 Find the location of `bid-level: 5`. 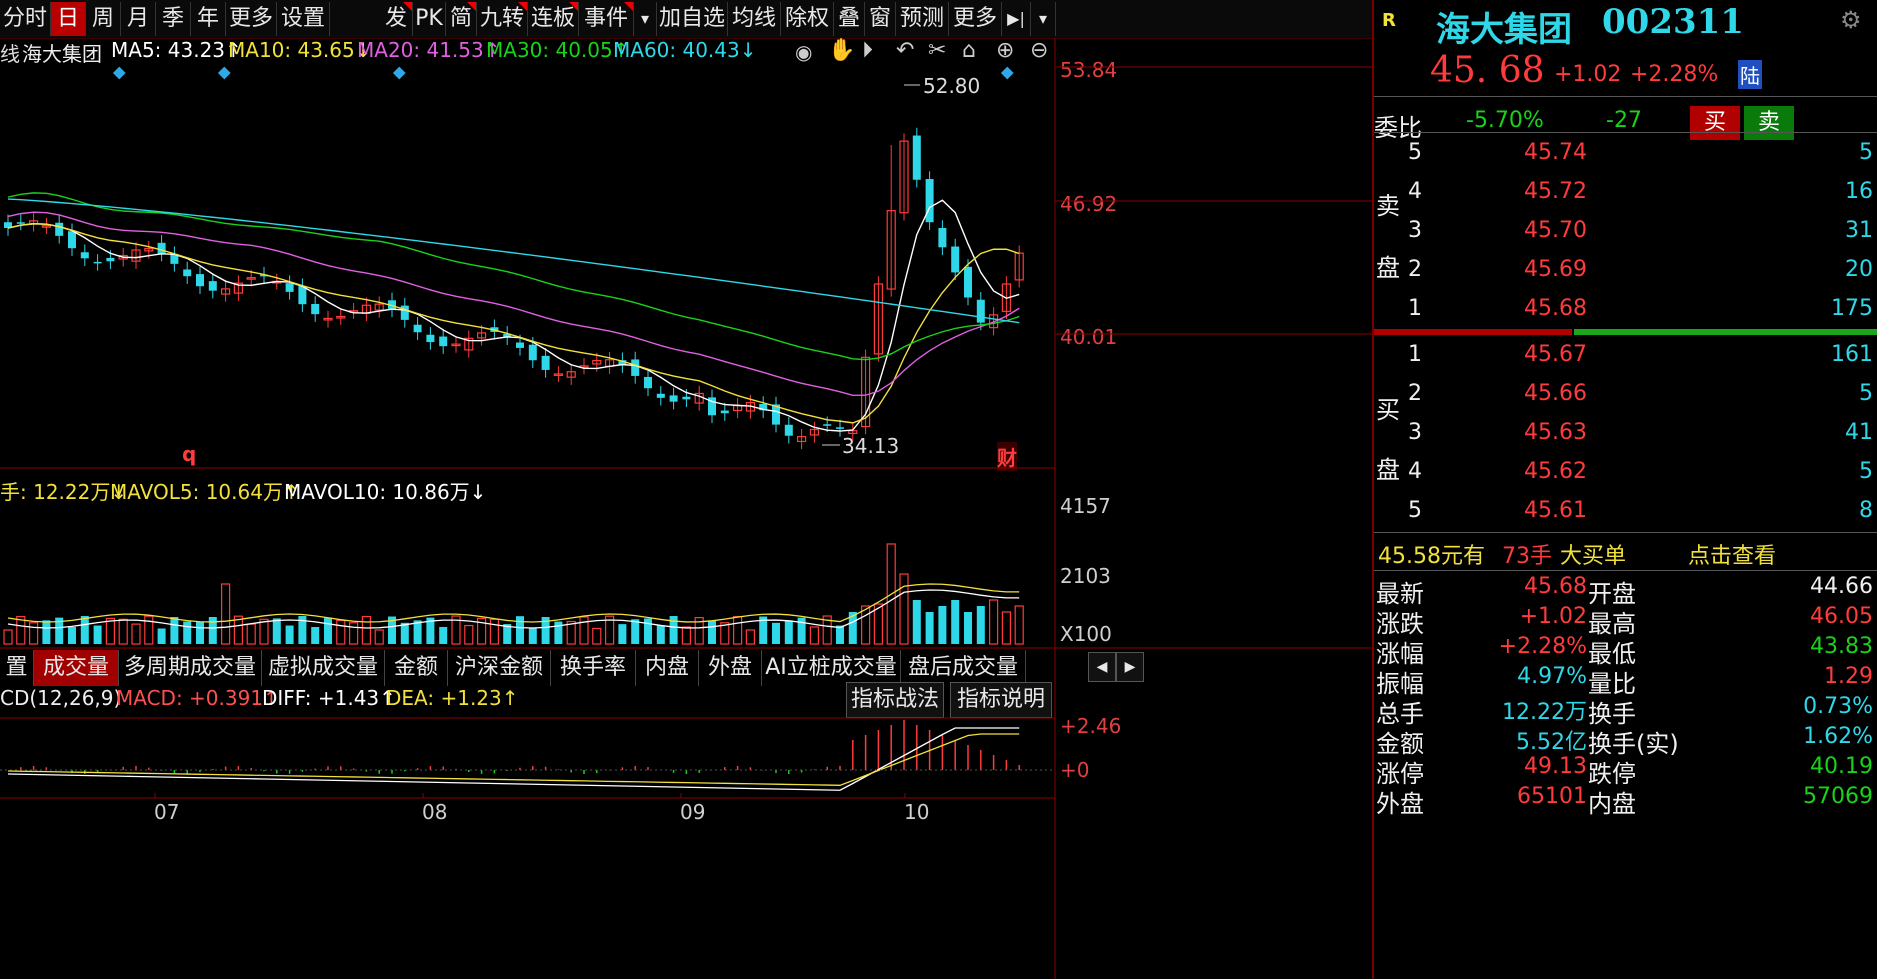

bid-level: 5 is located at coordinates (1415, 510).